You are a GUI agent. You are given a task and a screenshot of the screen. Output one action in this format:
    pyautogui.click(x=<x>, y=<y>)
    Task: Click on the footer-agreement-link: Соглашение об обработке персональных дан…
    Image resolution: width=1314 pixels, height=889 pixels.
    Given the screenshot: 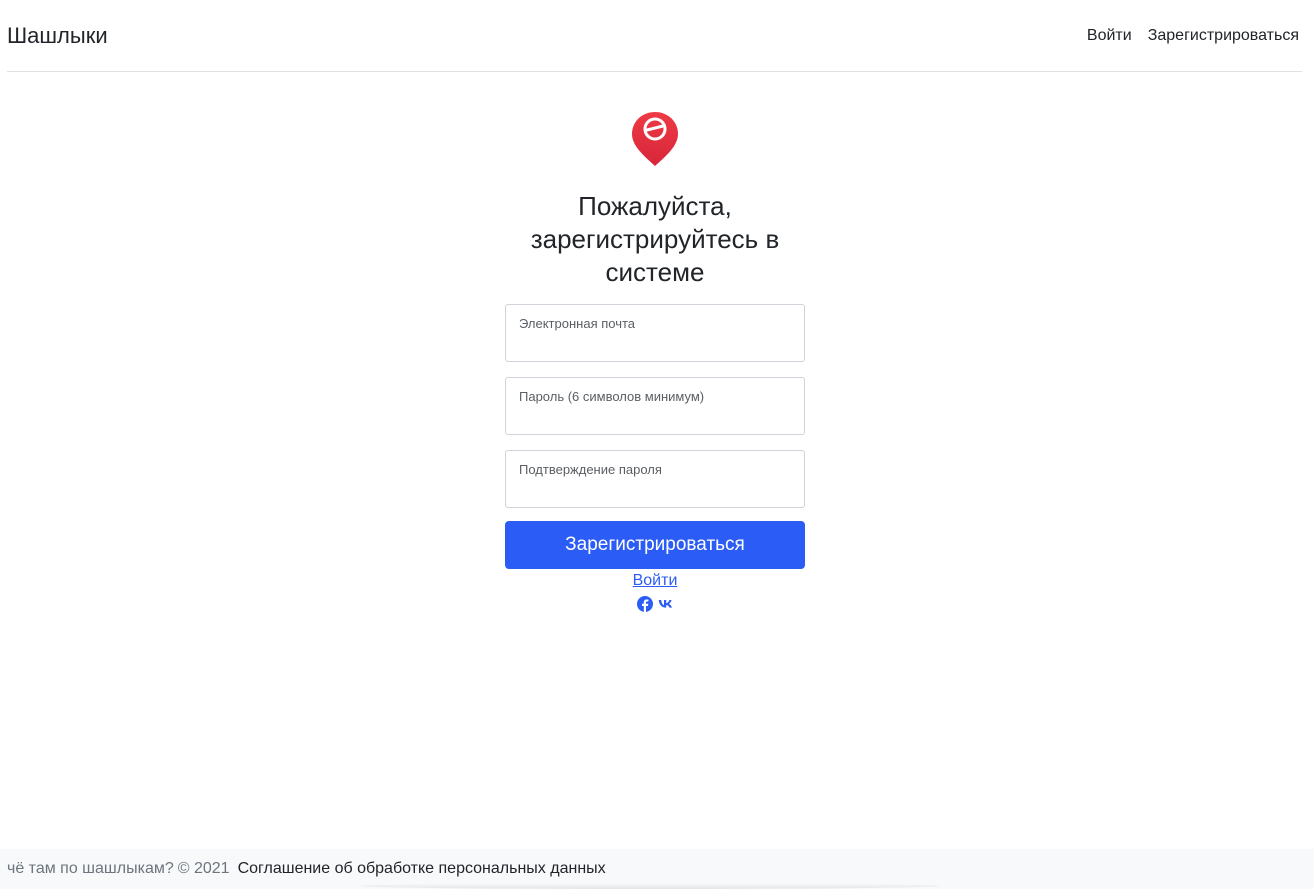 What is the action you would take?
    pyautogui.click(x=422, y=869)
    